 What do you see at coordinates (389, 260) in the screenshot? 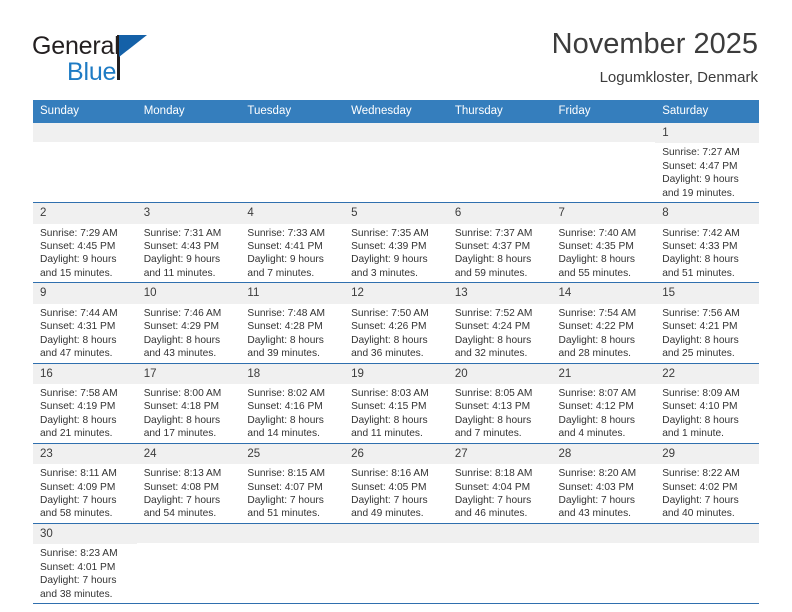
I see `daylight-text-line1: Daylight: 9 hours` at bounding box center [389, 260].